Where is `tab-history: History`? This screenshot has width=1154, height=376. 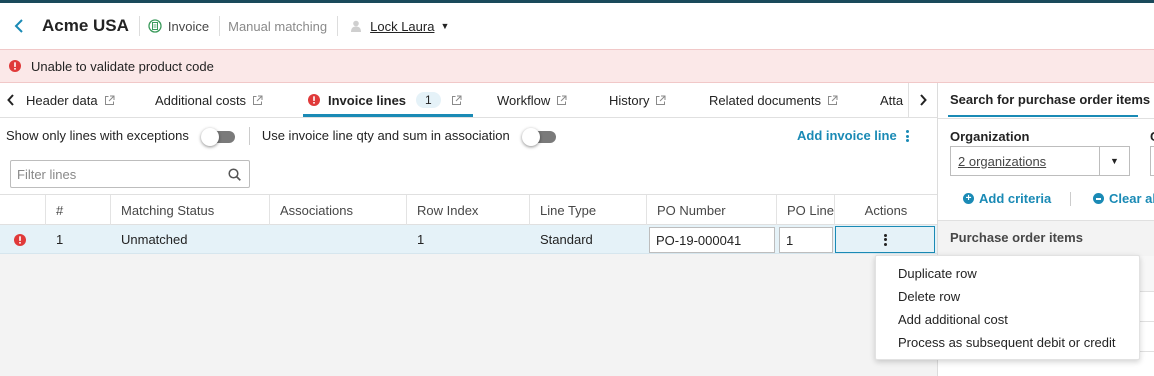 tab-history: History is located at coordinates (637, 100).